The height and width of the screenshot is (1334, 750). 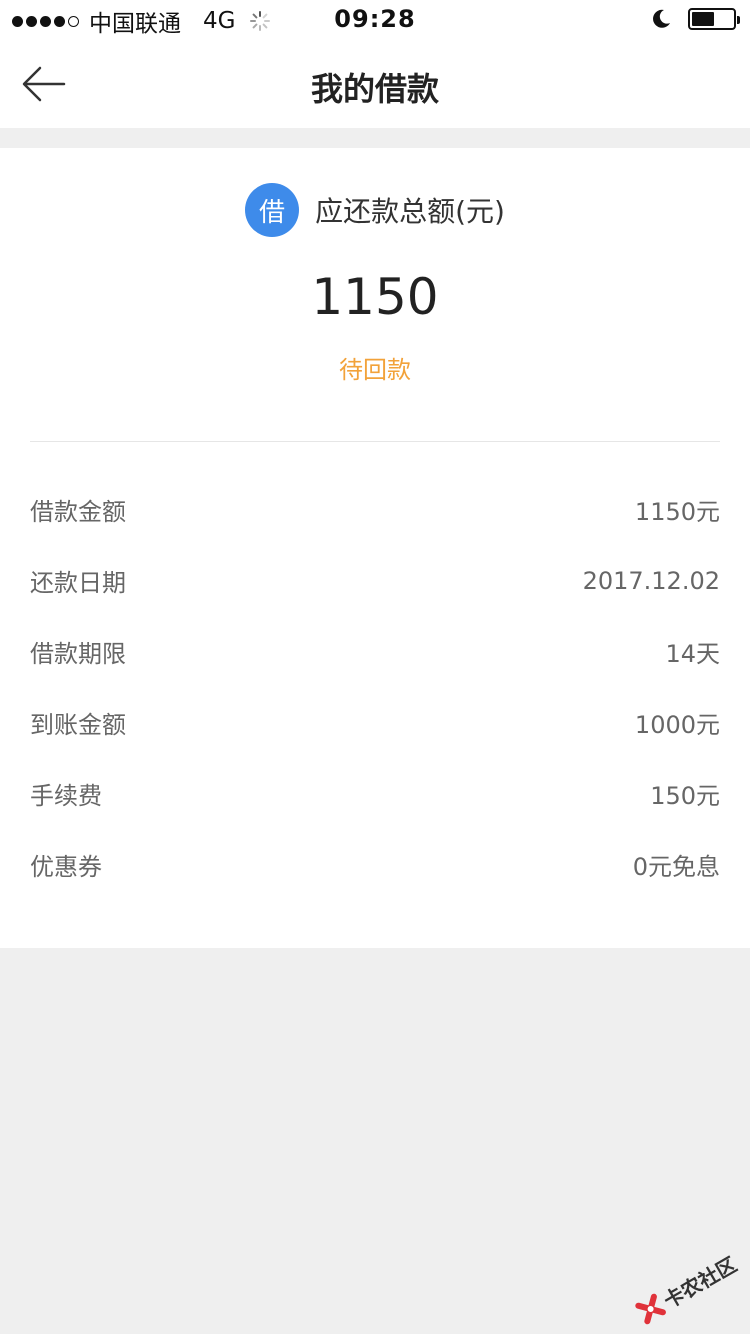 I want to click on detail-label: 手续费, so click(x=66, y=796).